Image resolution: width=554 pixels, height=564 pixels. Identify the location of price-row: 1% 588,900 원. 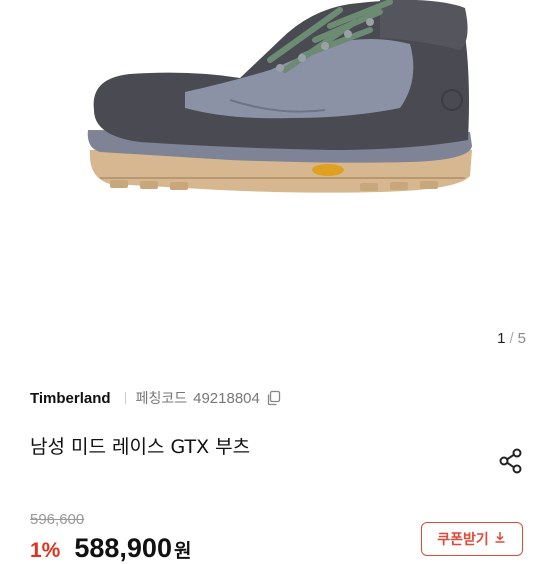
(110, 548).